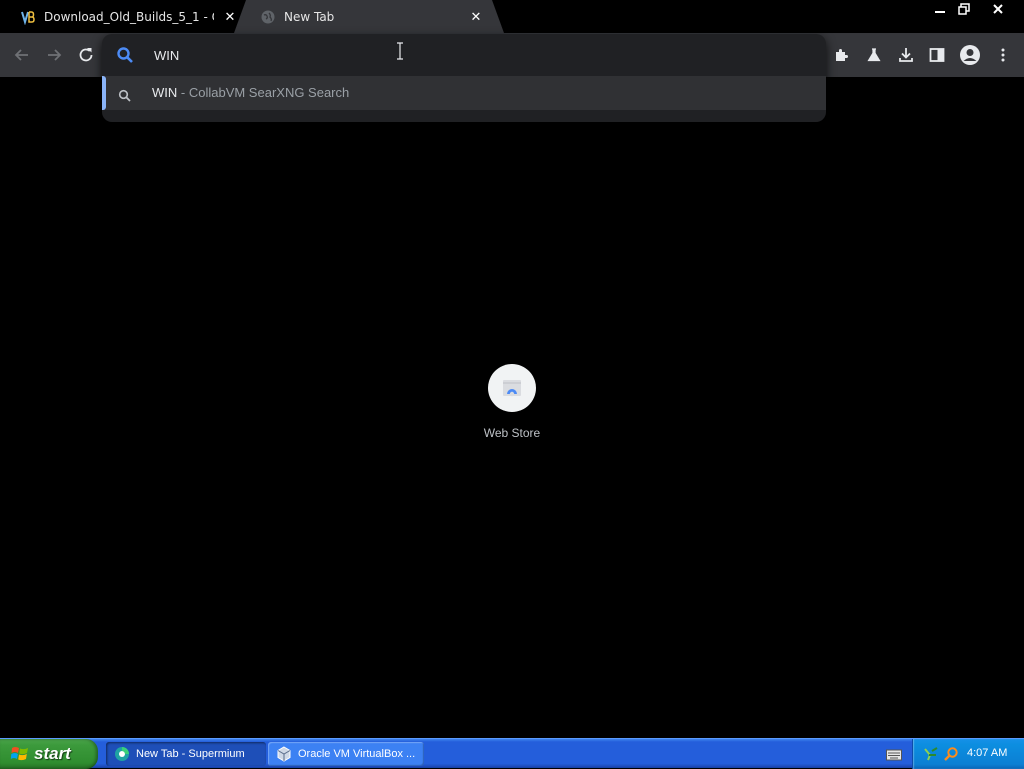 The image size is (1024, 769). What do you see at coordinates (86, 55) in the screenshot?
I see `reload-icon` at bounding box center [86, 55].